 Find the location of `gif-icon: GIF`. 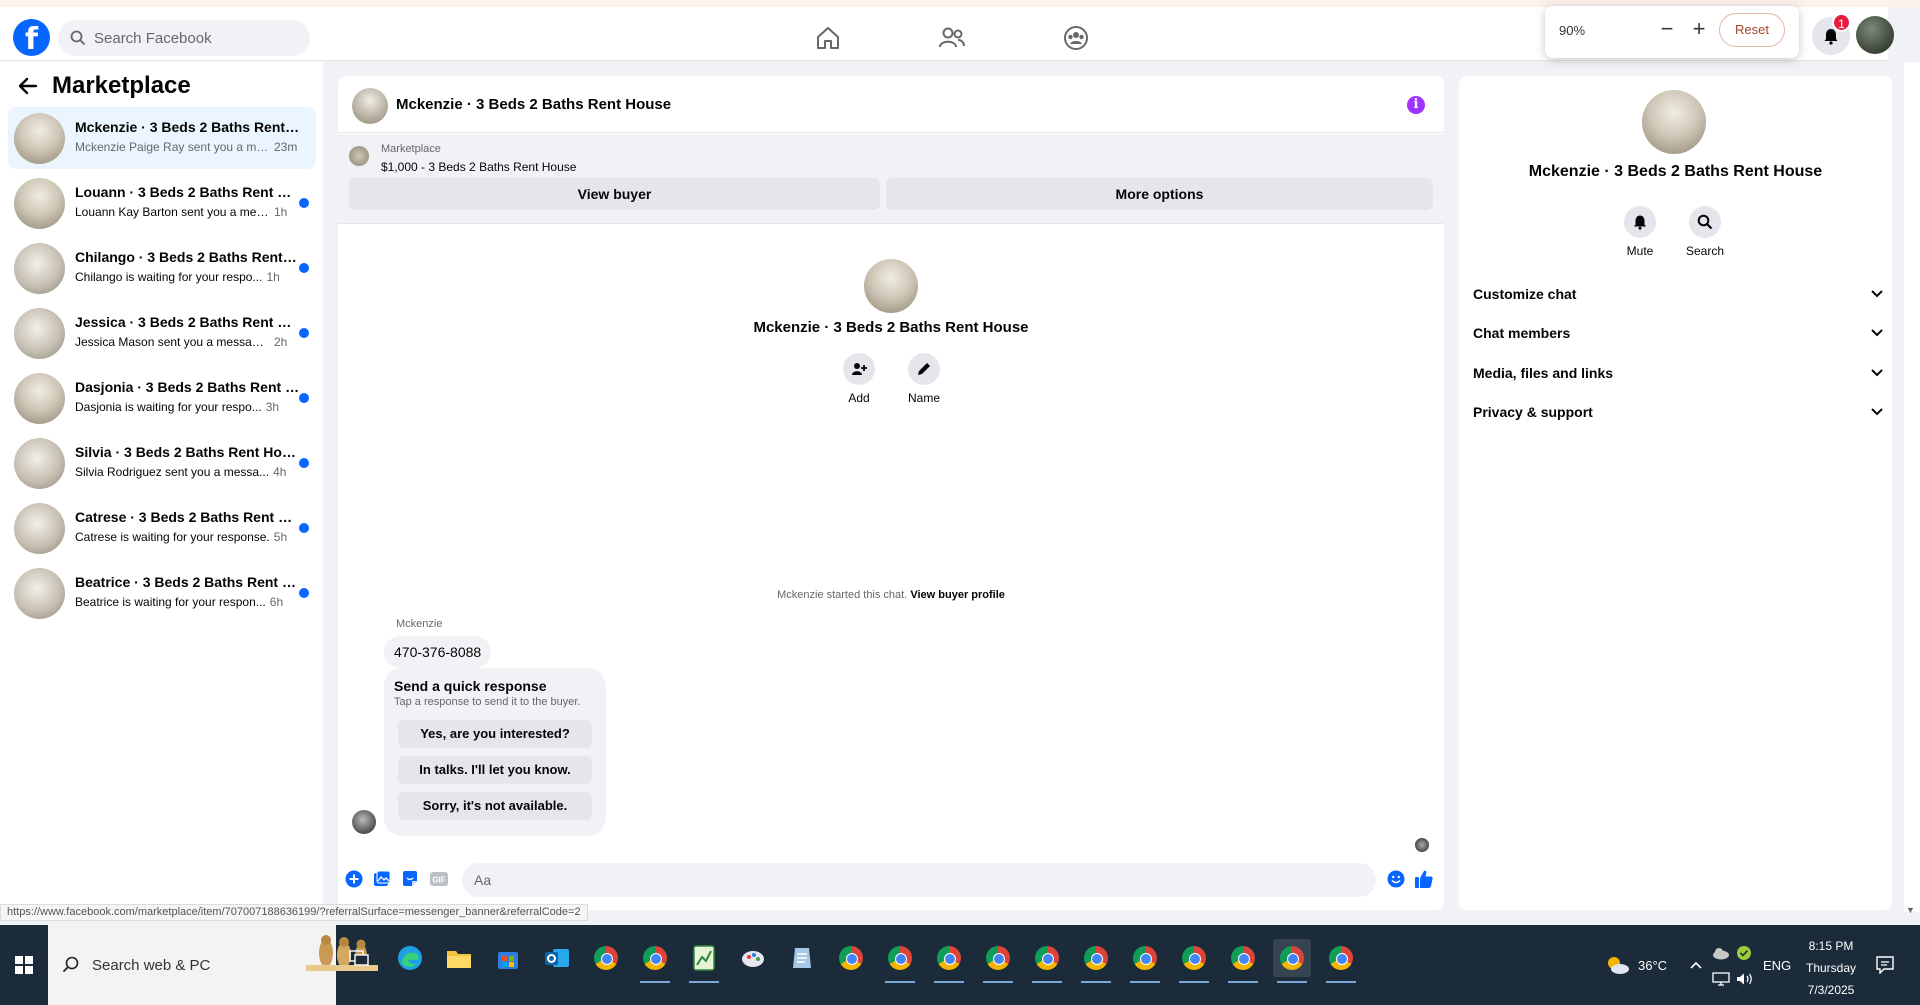

gif-icon: GIF is located at coordinates (439, 879).